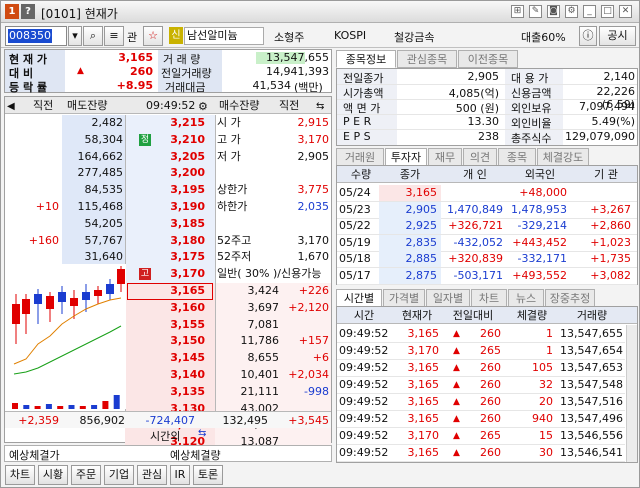 This screenshot has height=488, width=640. Describe the element at coordinates (75, 36) in the screenshot. I see `code-dropdown-icon: ▾` at that location.